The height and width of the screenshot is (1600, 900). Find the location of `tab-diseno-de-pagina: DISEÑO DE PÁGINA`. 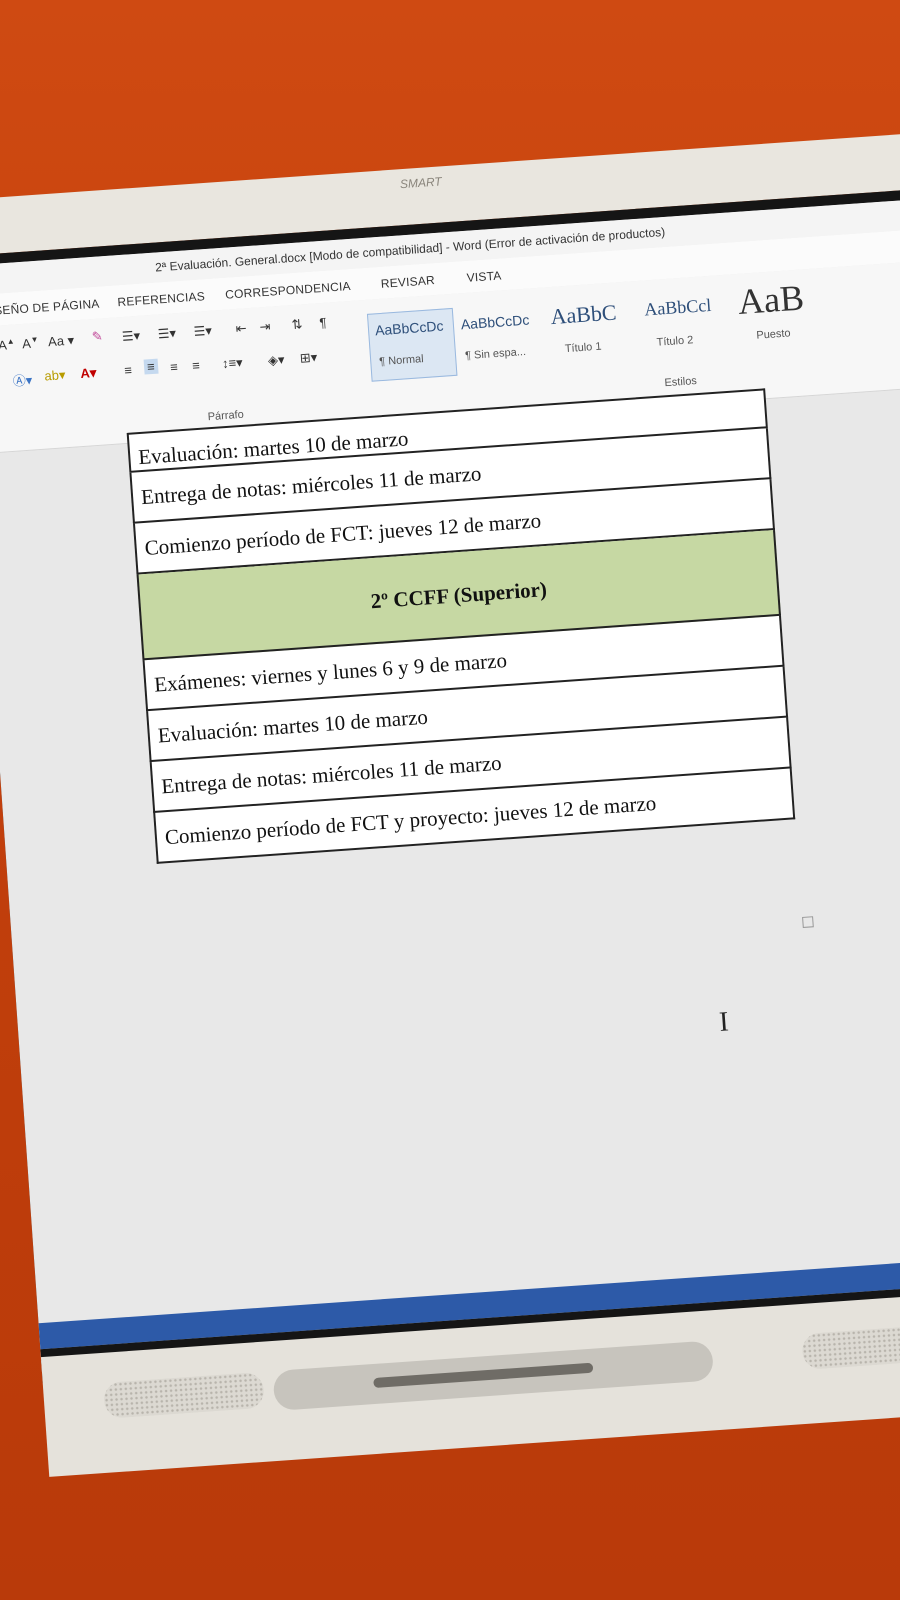

tab-diseno-de-pagina: DISEÑO DE PÁGINA is located at coordinates (50, 308).